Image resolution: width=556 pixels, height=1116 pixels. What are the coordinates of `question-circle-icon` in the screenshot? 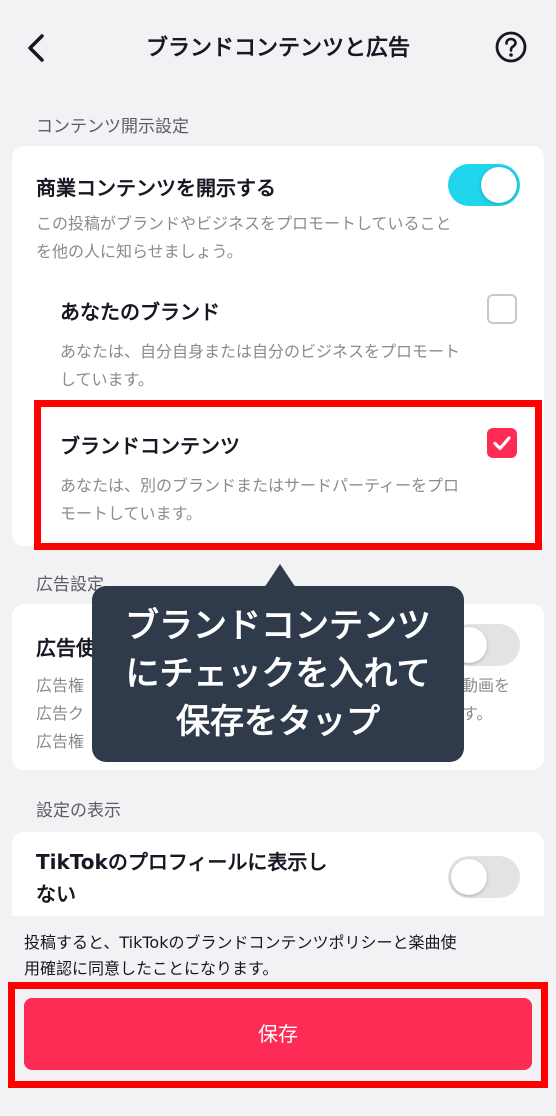 It's located at (511, 47).